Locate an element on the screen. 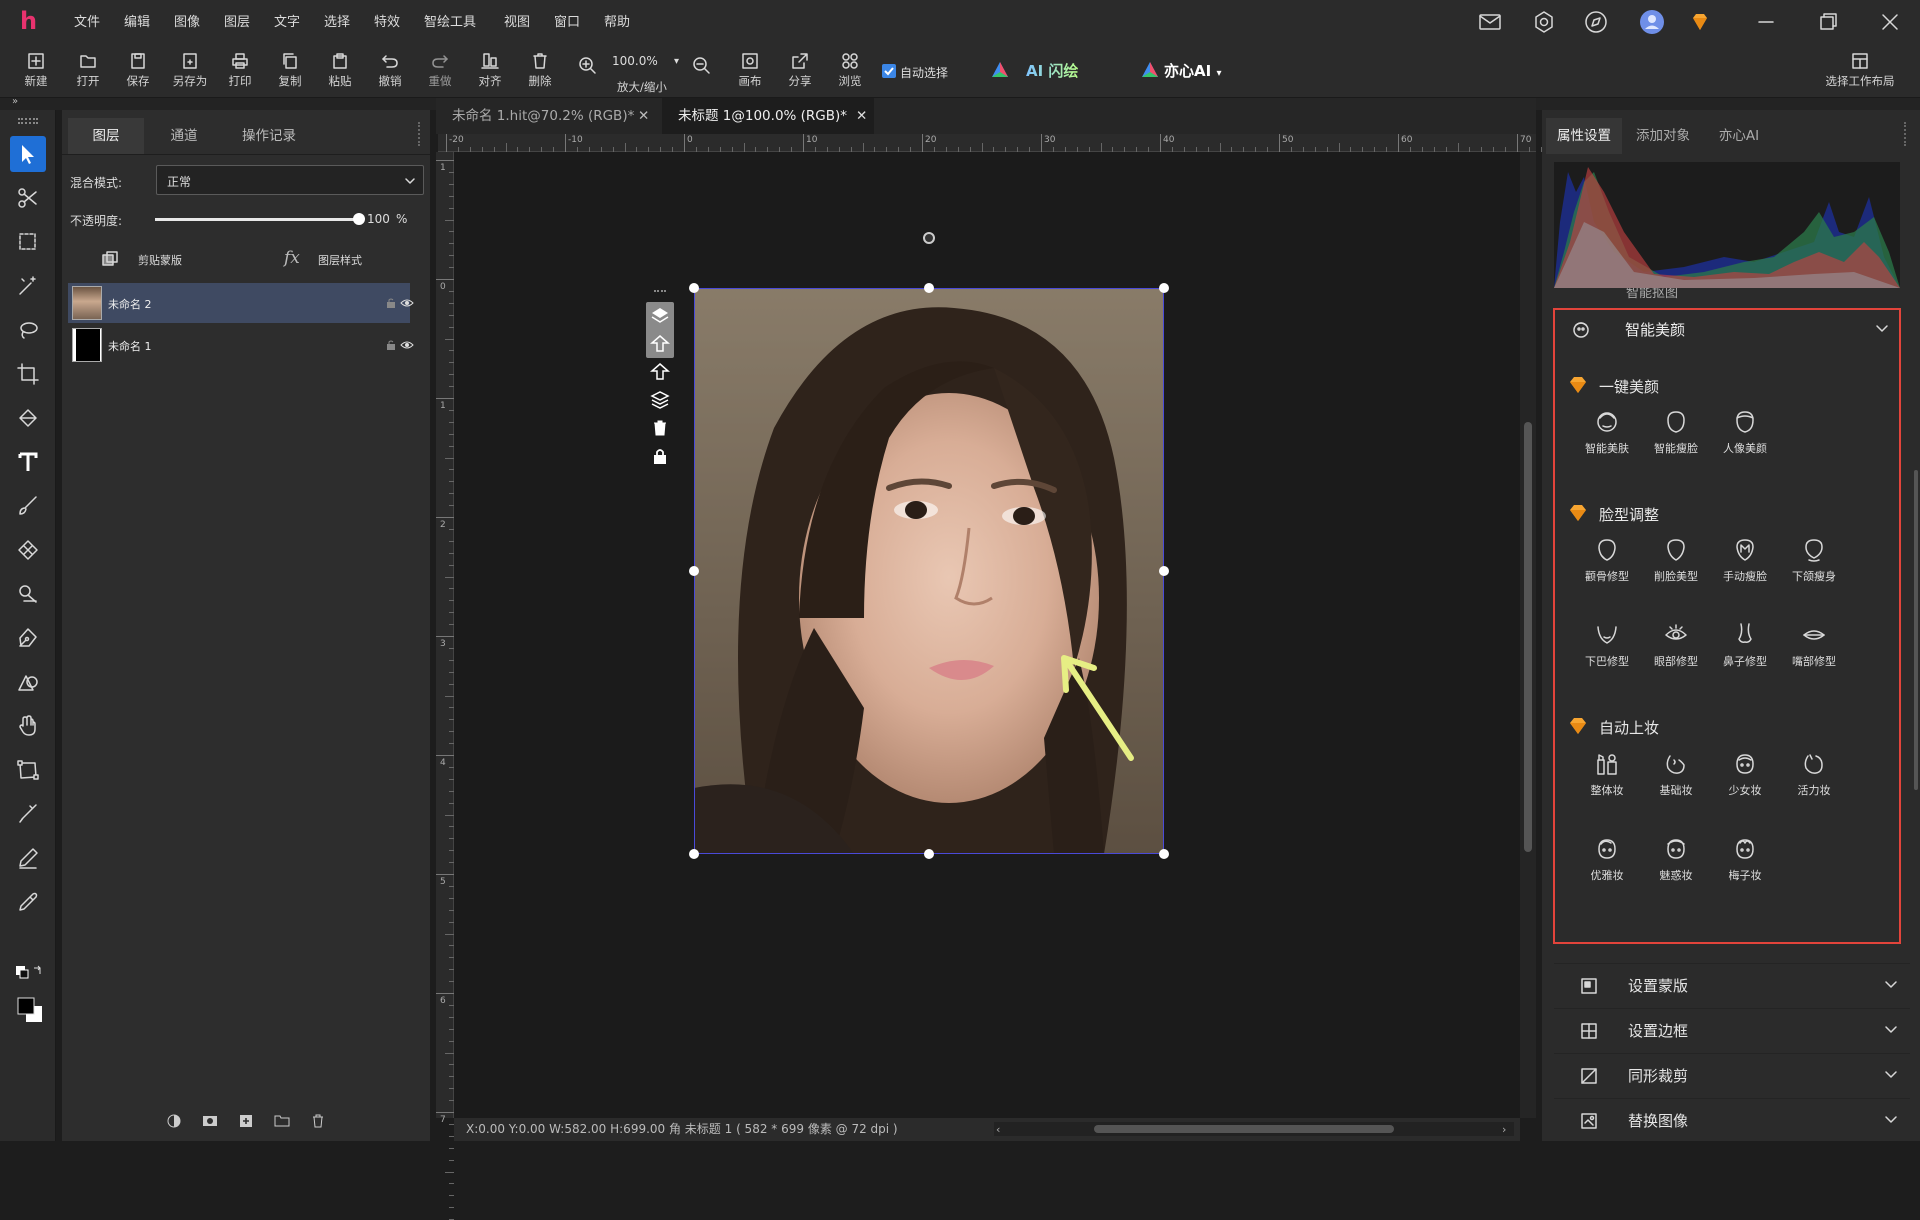 This screenshot has width=1920, height=1220. accordion-replace-image: 替换图像 is located at coordinates (1732, 1120).